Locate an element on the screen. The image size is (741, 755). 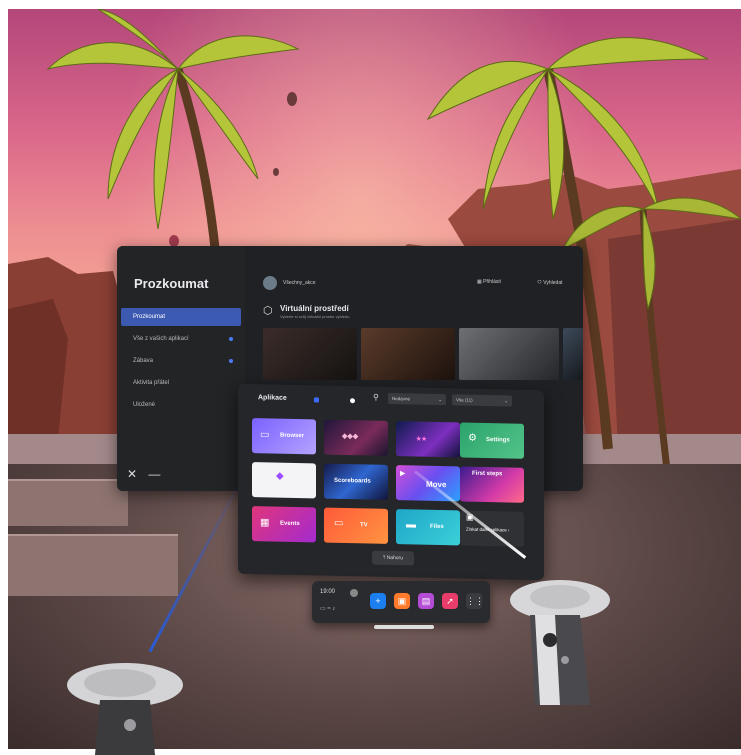
app-tile-scoreboards: Scoreboards is located at coordinates (356, 481).